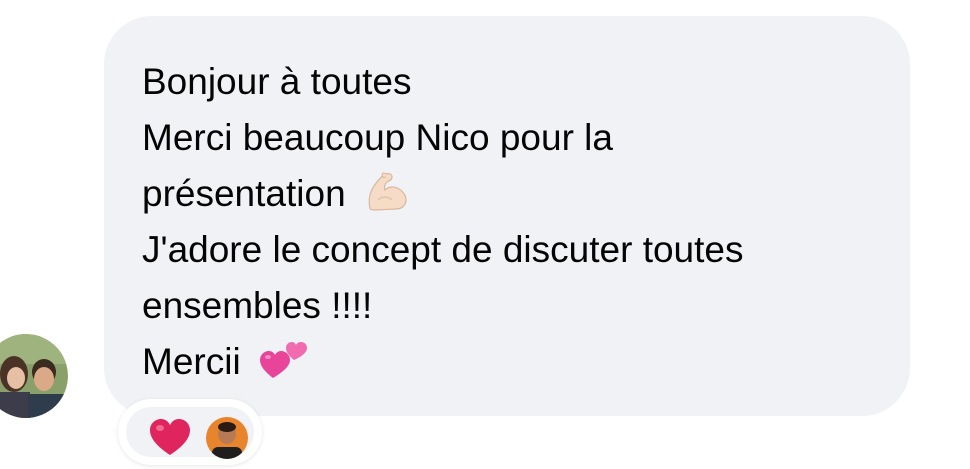  What do you see at coordinates (34, 376) in the screenshot?
I see `sender-avatar` at bounding box center [34, 376].